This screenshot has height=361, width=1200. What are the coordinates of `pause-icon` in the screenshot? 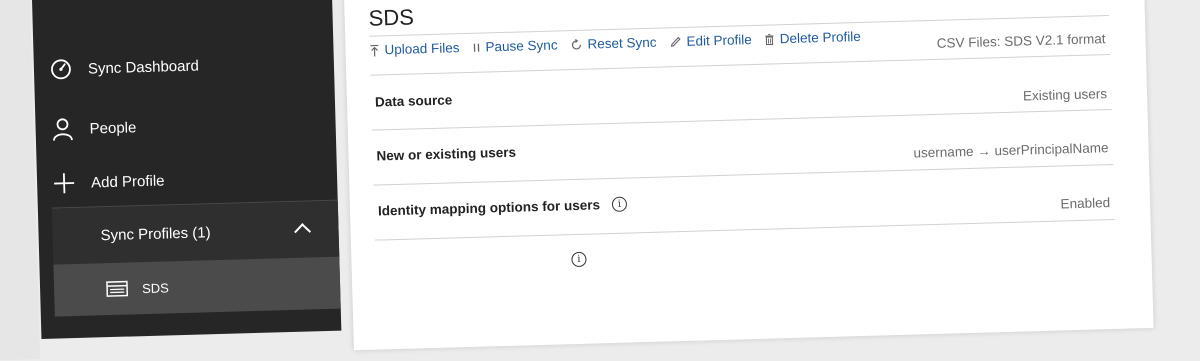 It's located at (476, 47).